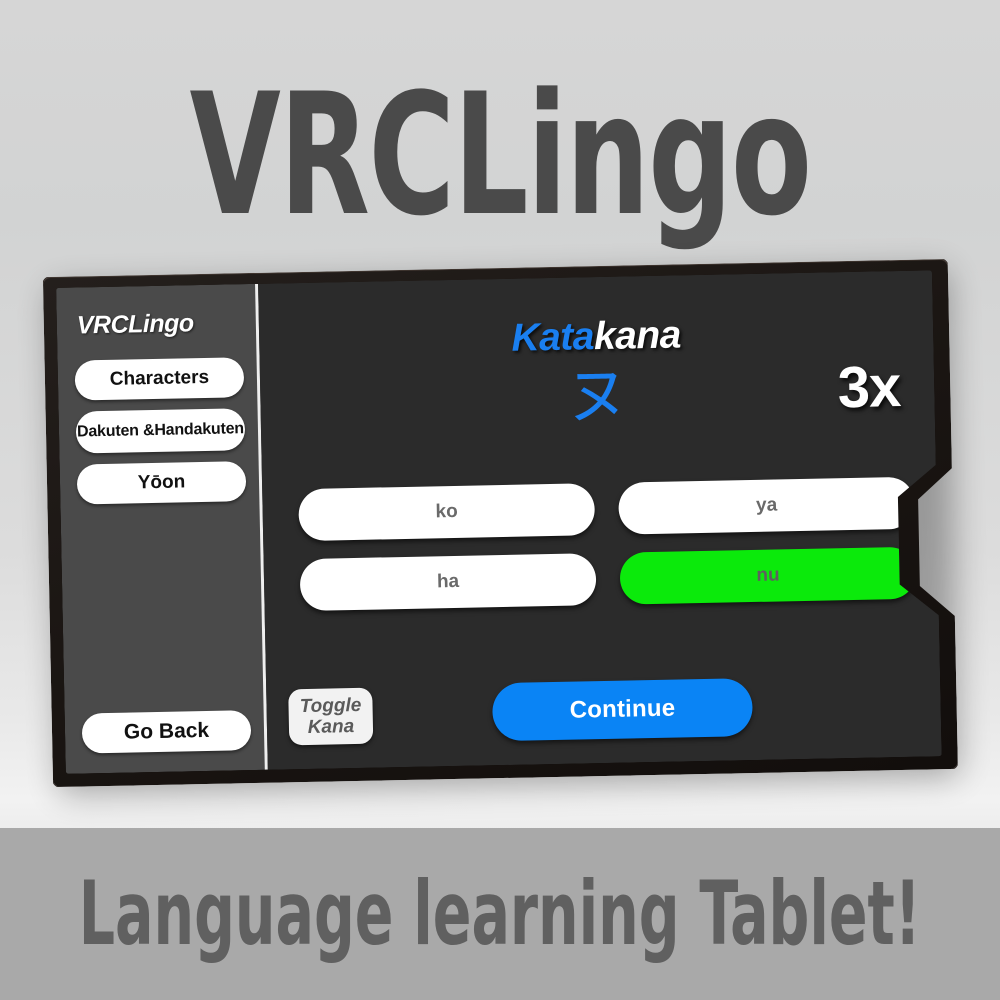  What do you see at coordinates (331, 727) in the screenshot?
I see `toggle-kana-line2: Kana` at bounding box center [331, 727].